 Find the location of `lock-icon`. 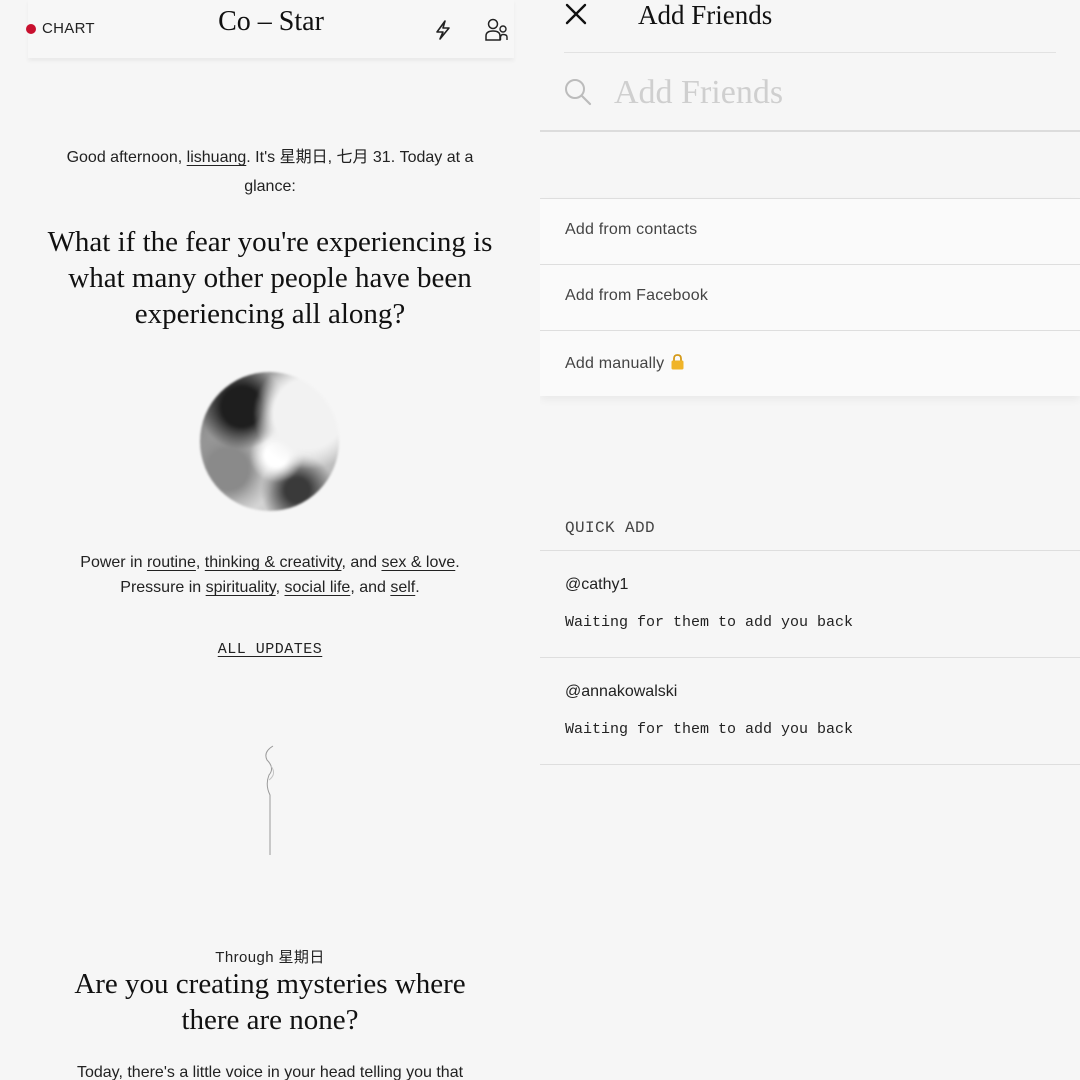

lock-icon is located at coordinates (677, 362).